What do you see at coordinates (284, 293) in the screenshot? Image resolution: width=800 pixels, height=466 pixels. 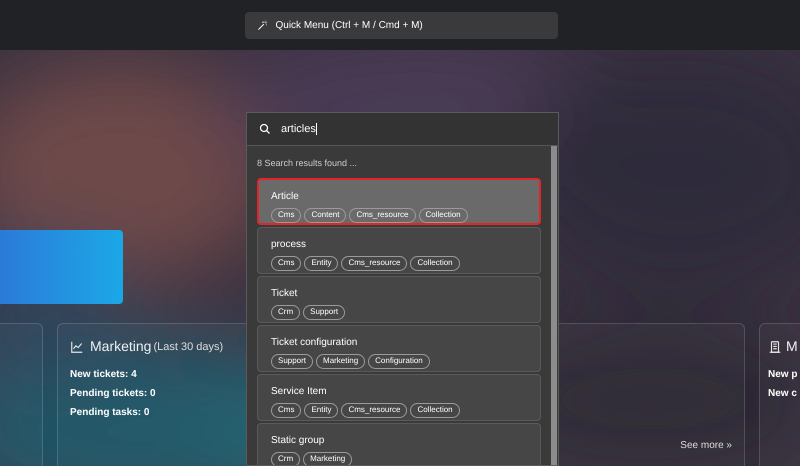 I see `result-title: Ticket` at bounding box center [284, 293].